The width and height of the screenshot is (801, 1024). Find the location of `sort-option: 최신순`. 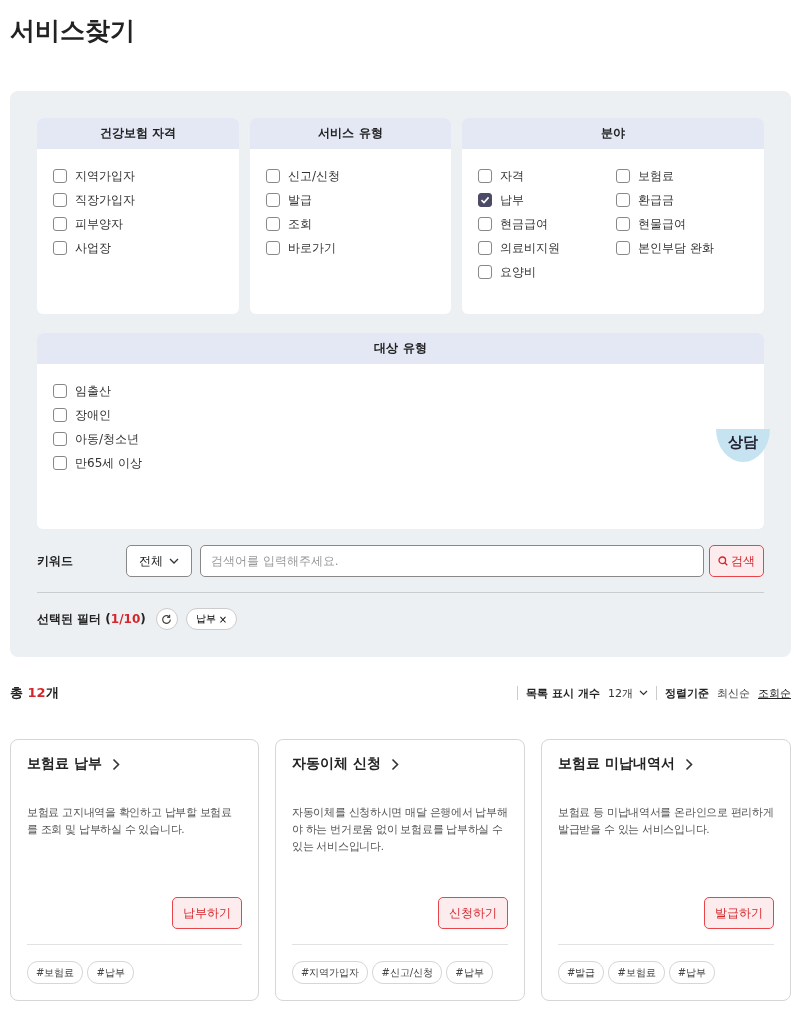

sort-option: 최신순 is located at coordinates (733, 693).